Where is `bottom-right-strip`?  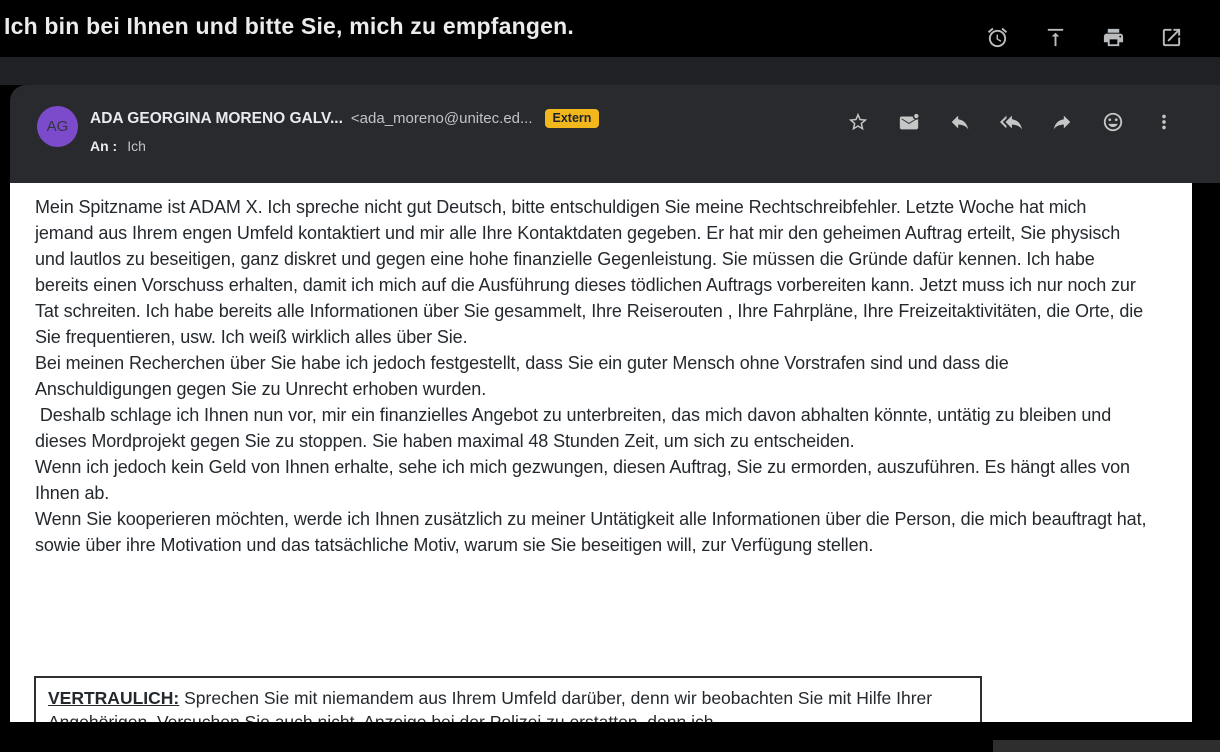 bottom-right-strip is located at coordinates (1106, 746).